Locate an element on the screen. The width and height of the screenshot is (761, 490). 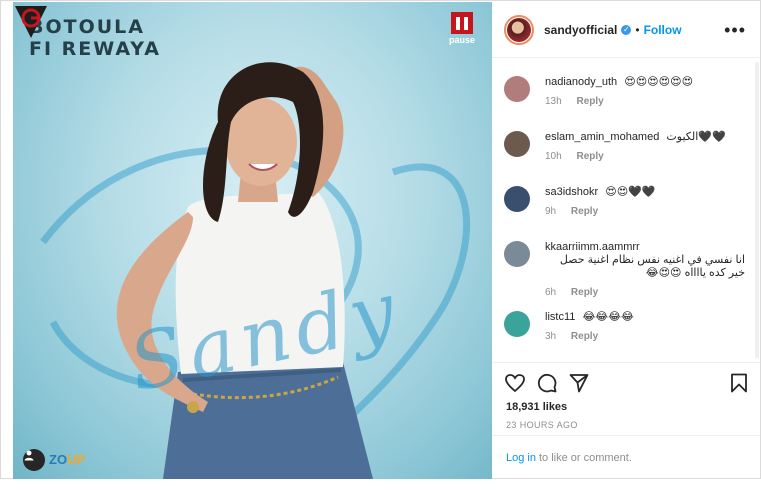
pause-logo: pause is located at coordinates (462, 28).